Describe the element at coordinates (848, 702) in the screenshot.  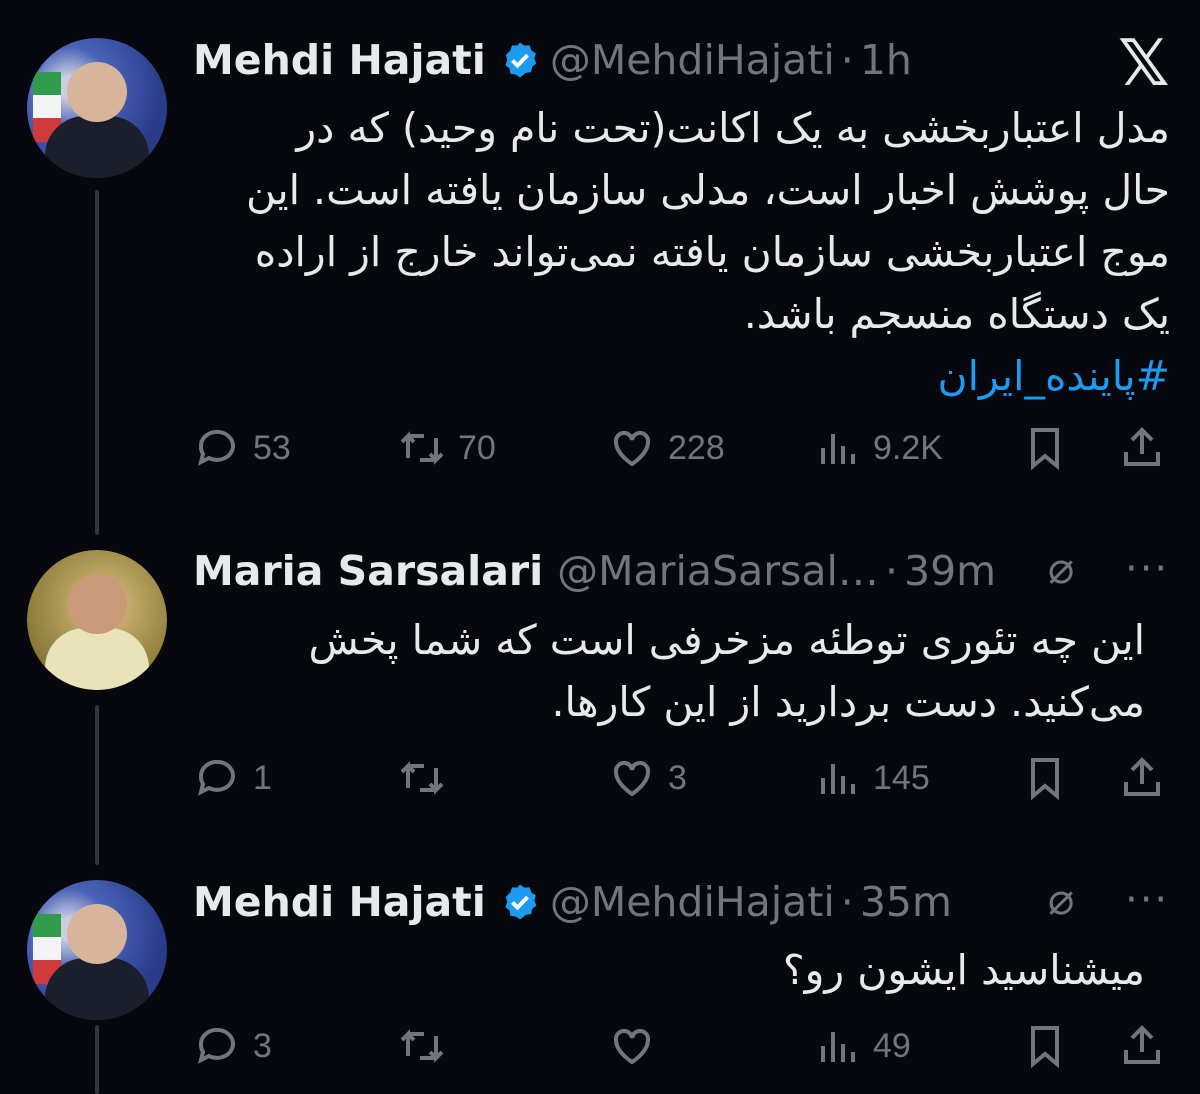
I see `tweet-text-line: می‌کنید. دست بردارید از این کارها.` at that location.